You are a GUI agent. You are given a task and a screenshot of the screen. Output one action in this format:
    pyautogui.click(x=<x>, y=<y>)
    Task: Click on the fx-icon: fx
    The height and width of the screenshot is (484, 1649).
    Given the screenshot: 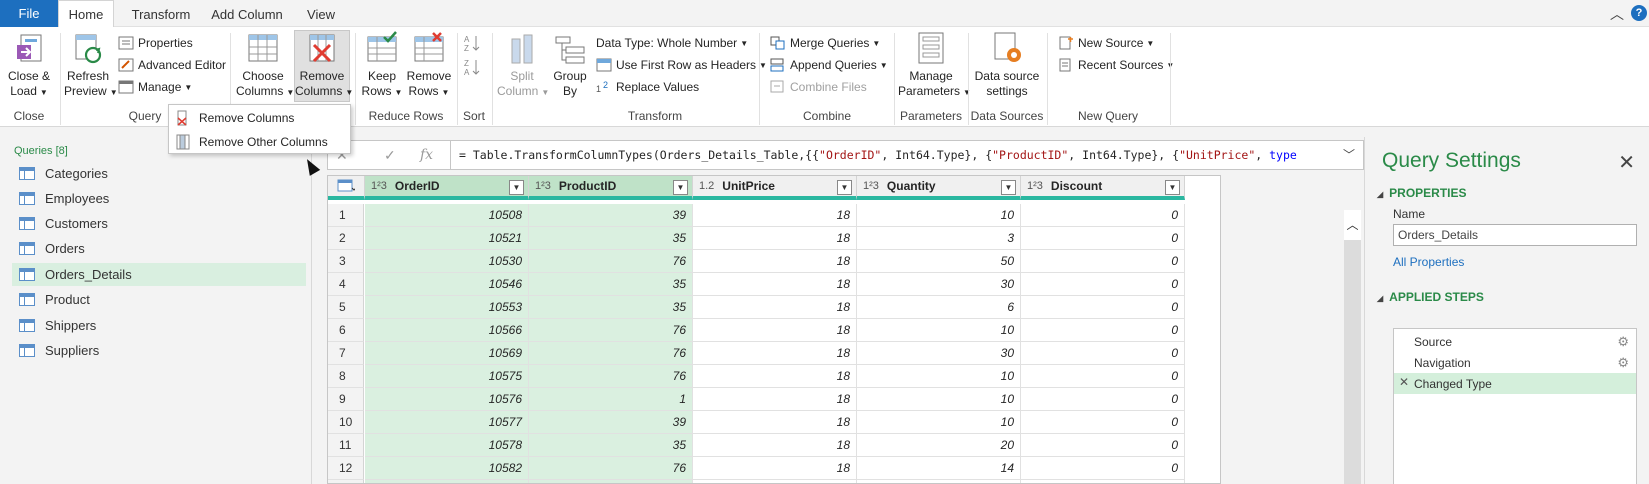 What is the action you would take?
    pyautogui.click(x=426, y=155)
    